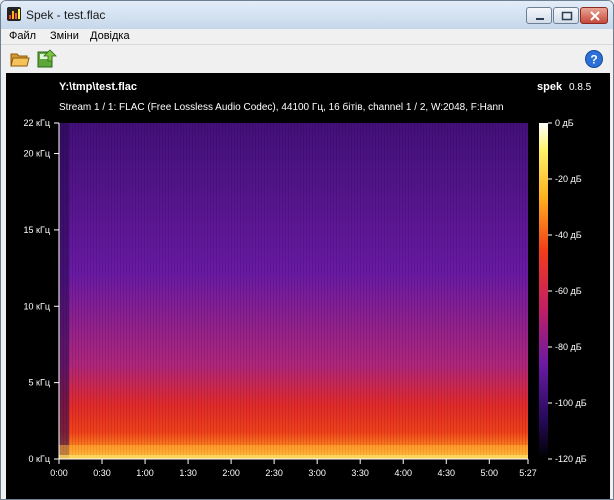 The width and height of the screenshot is (614, 500). I want to click on save-icon, so click(47, 59).